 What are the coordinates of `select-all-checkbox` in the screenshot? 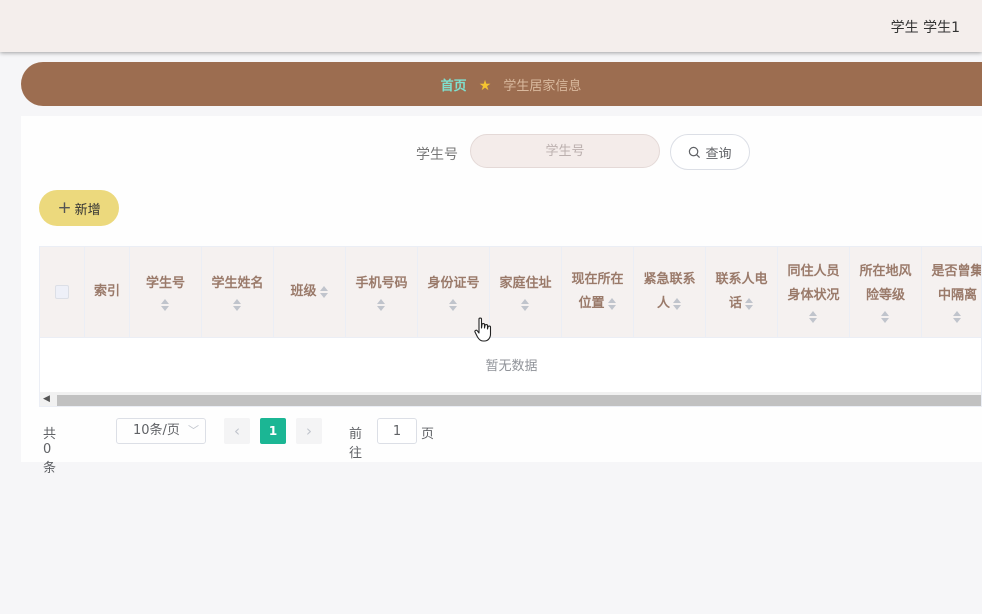 It's located at (62, 292).